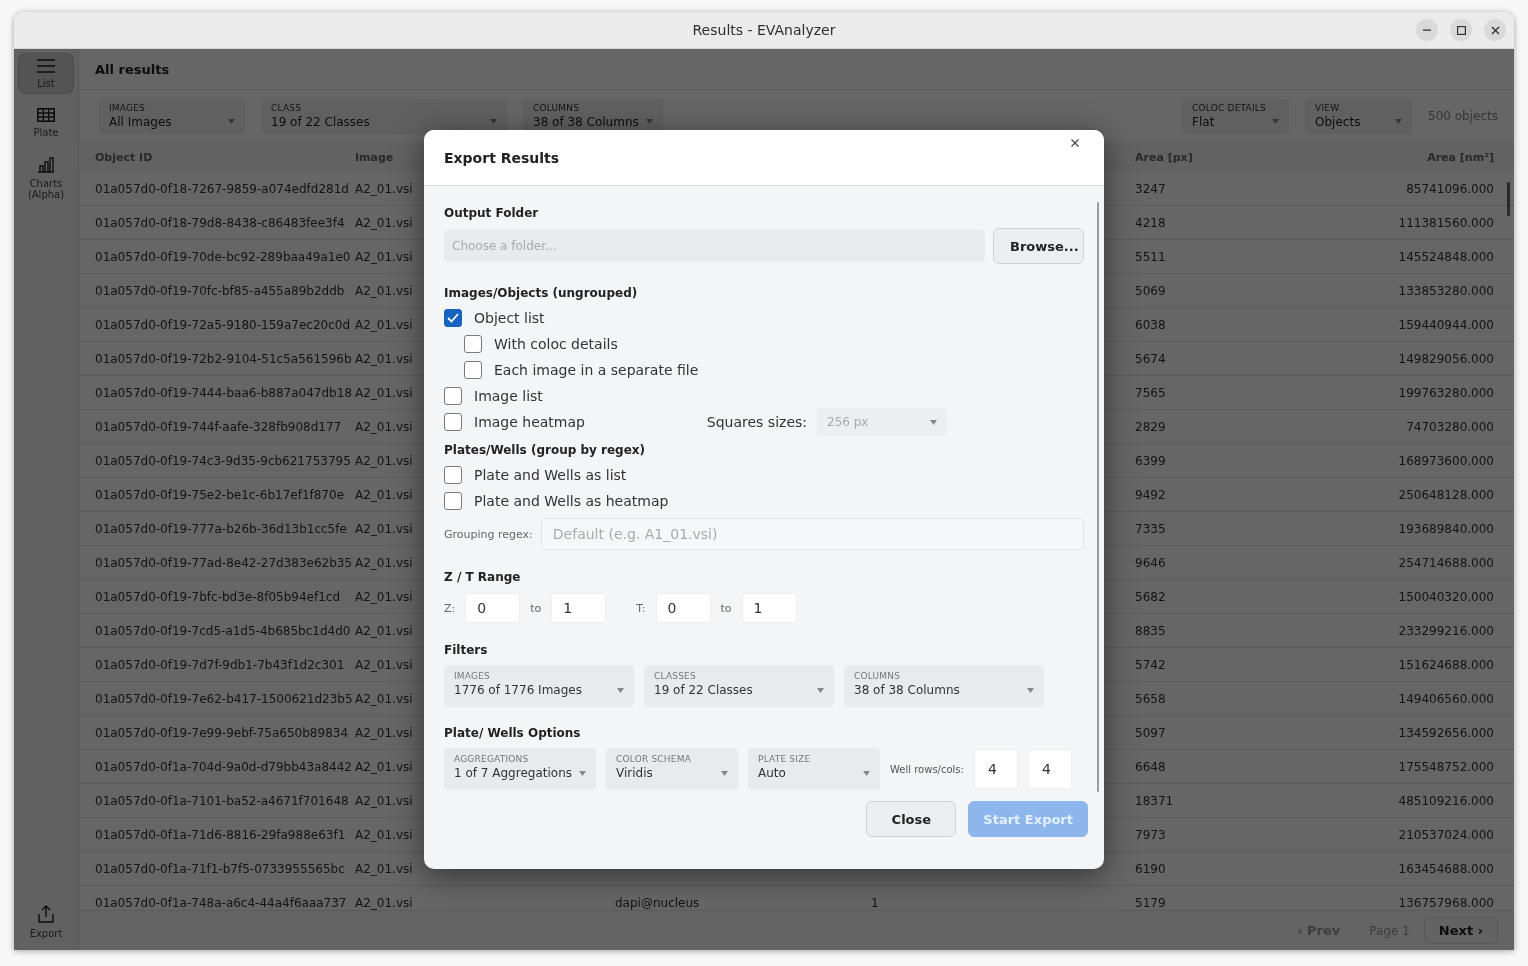 Image resolution: width=1528 pixels, height=966 pixels. Describe the element at coordinates (1150, 868) in the screenshot. I see `table-cell: 6190` at that location.